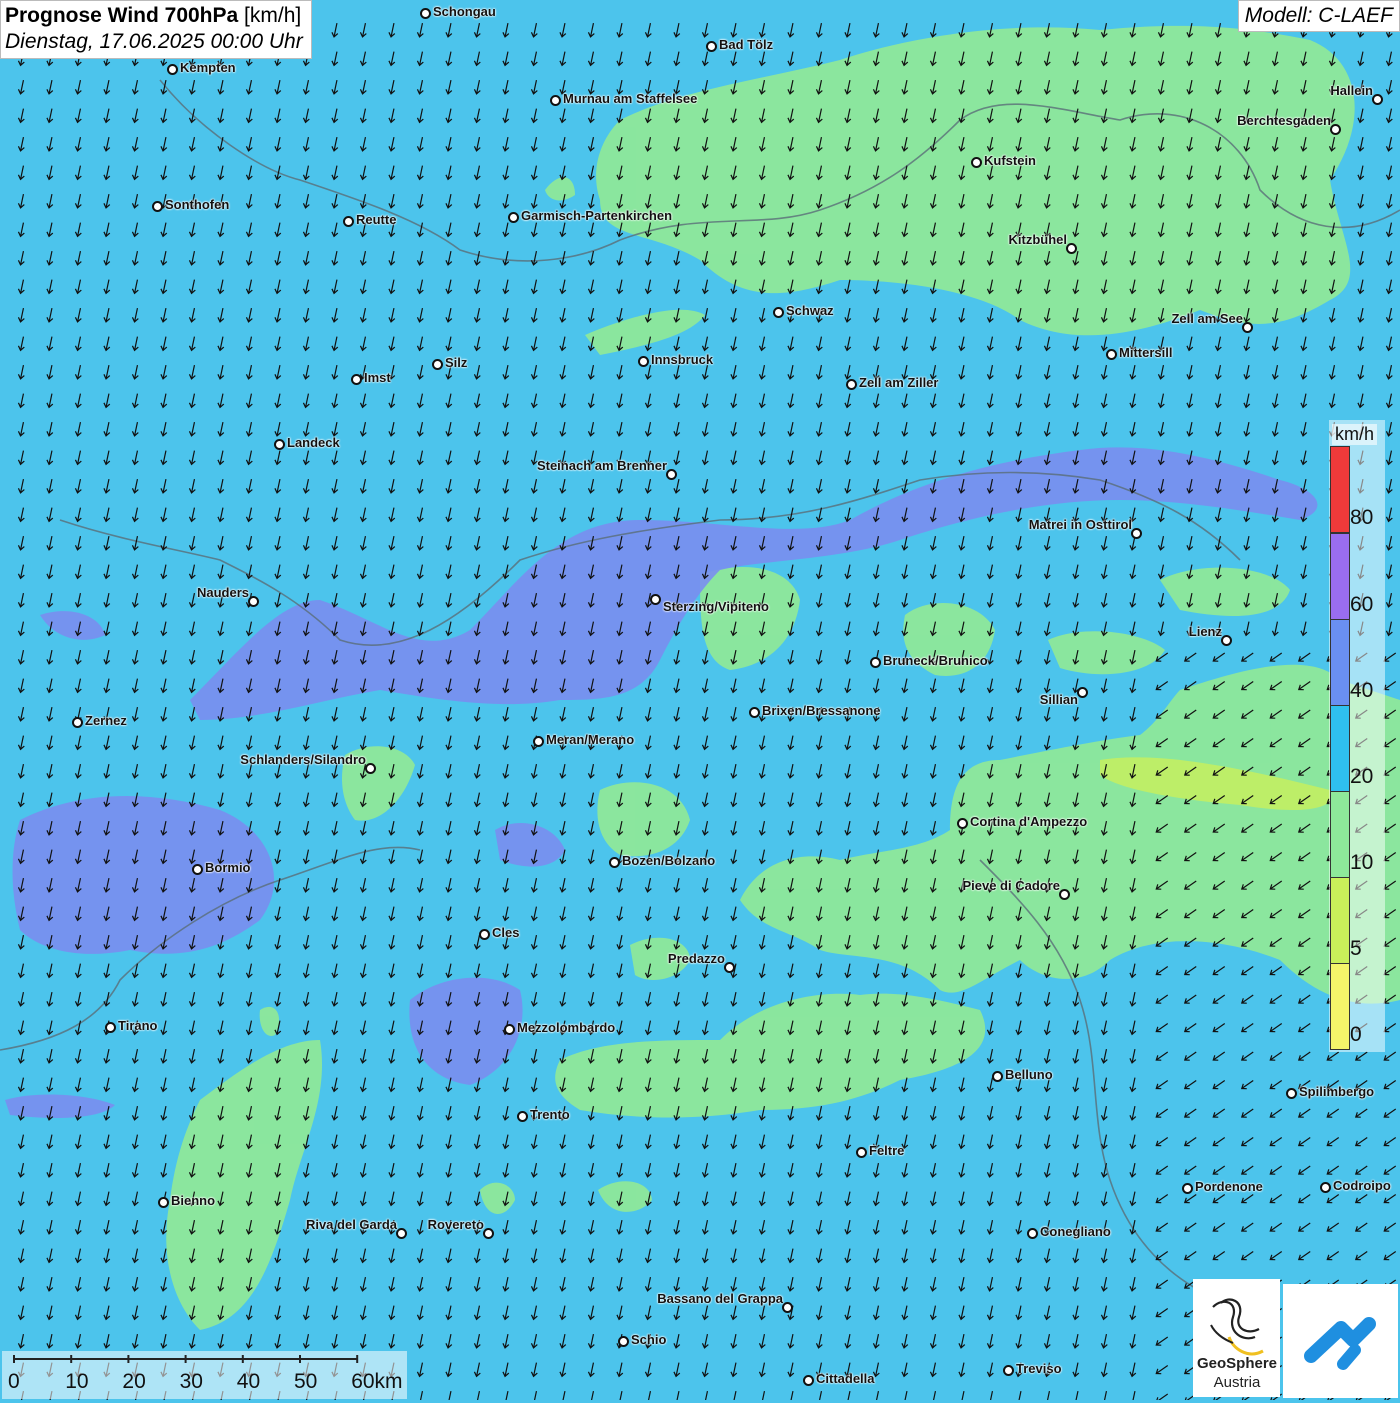  What do you see at coordinates (669, 860) in the screenshot?
I see `city-label: Bozen/Bolzano` at bounding box center [669, 860].